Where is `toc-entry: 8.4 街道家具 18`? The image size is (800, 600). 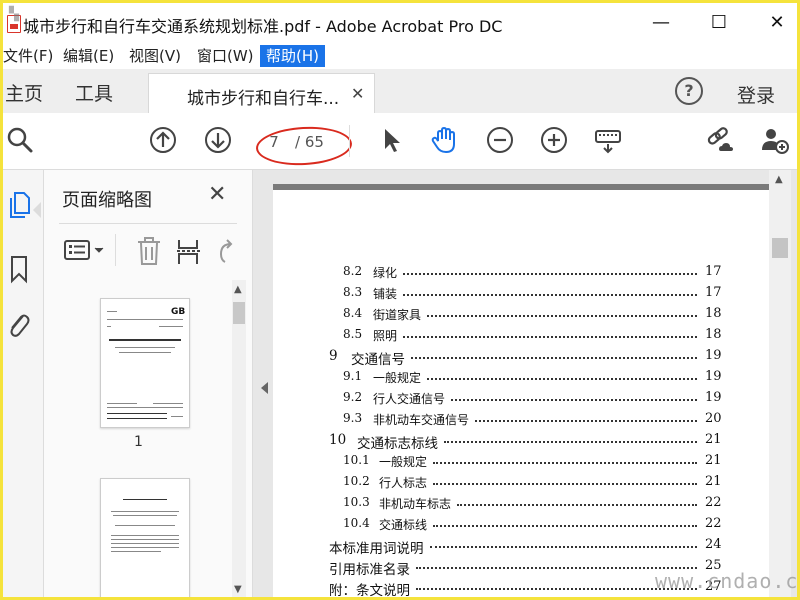
toc-entry: 8.4 街道家具 18 is located at coordinates (523, 316).